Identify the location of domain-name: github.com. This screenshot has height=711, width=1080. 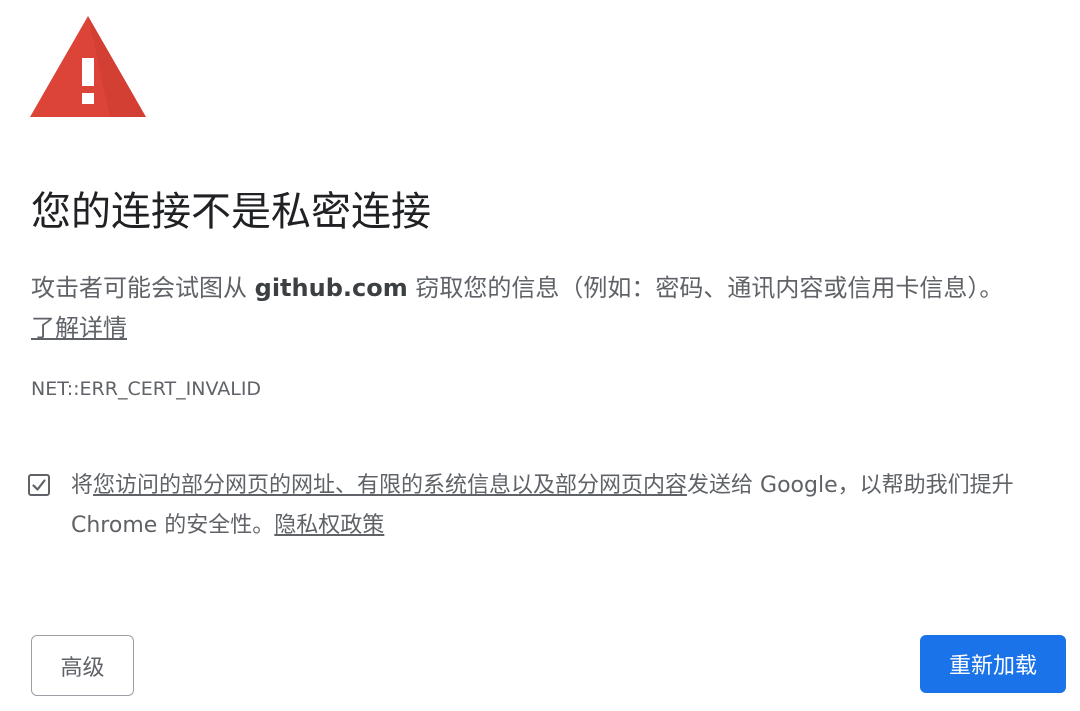
(331, 288).